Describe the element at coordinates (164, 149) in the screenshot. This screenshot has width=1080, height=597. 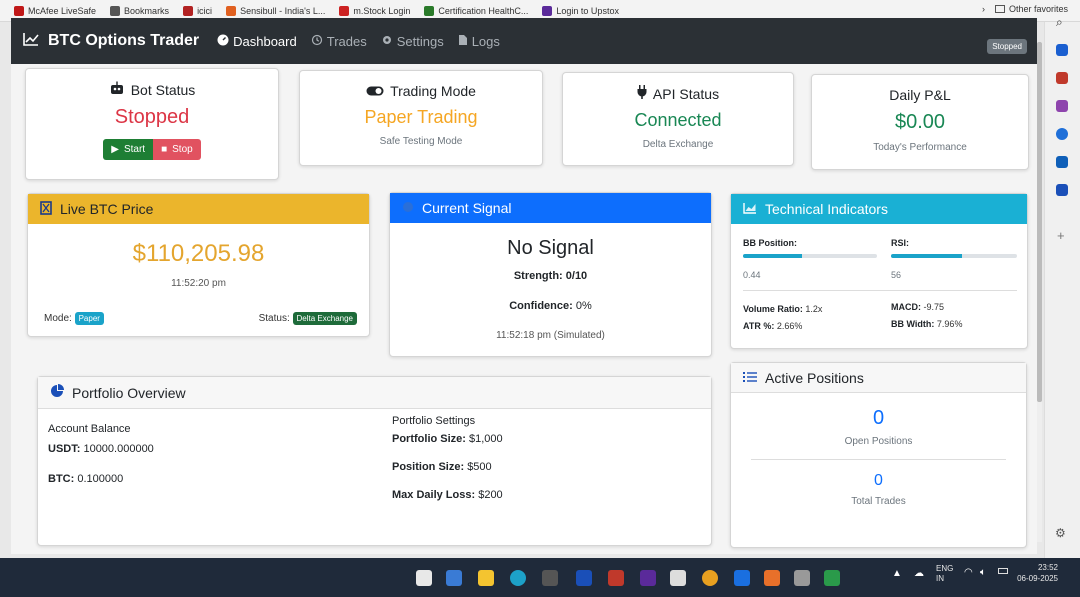
I see `stop-icon: ■` at that location.